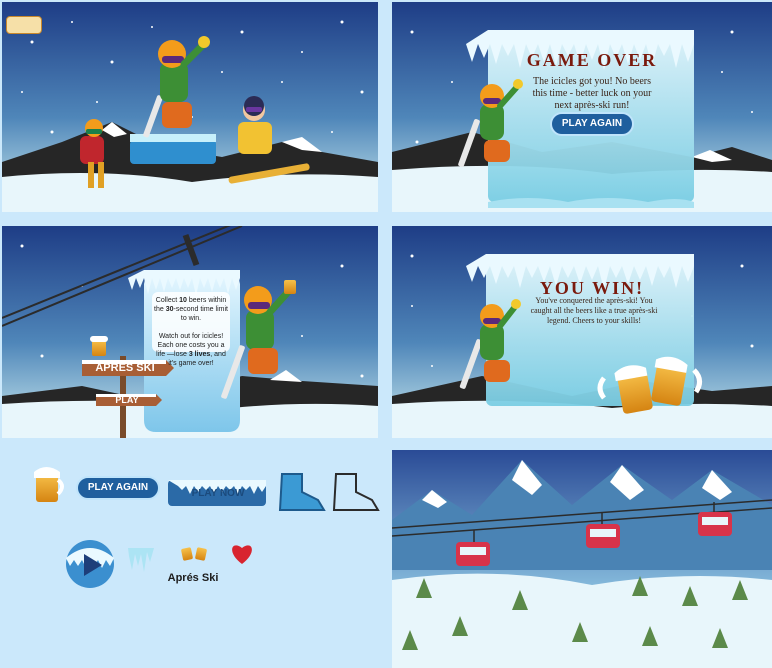 The height and width of the screenshot is (668, 772). Describe the element at coordinates (118, 488) in the screenshot. I see `play-again-button-asset: PLAY AGAIN` at that location.